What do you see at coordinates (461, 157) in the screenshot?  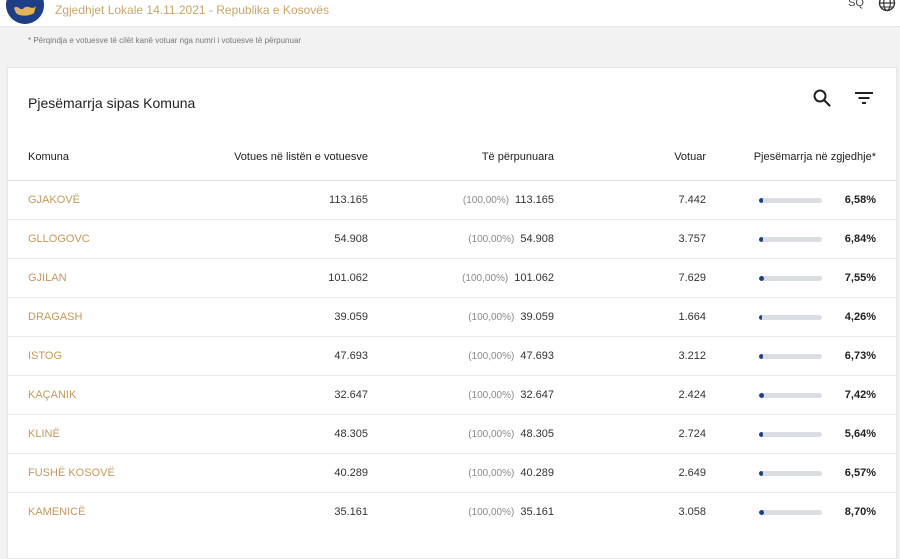 I see `column-header-processed: Të përpunuara` at bounding box center [461, 157].